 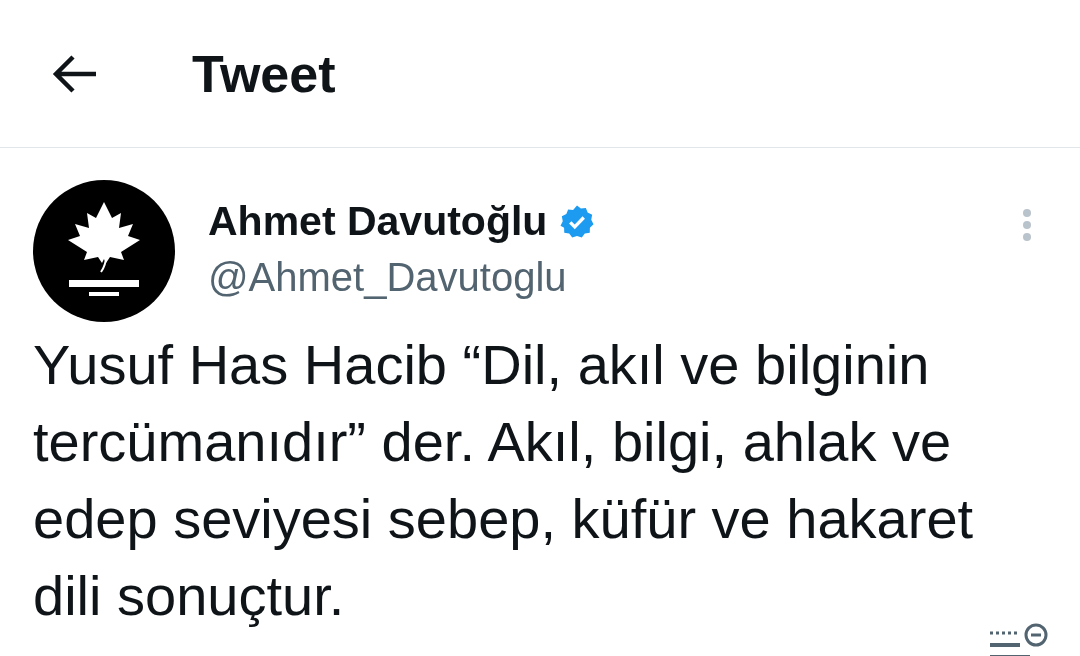 I want to click on page-title: Tweet, so click(x=264, y=73).